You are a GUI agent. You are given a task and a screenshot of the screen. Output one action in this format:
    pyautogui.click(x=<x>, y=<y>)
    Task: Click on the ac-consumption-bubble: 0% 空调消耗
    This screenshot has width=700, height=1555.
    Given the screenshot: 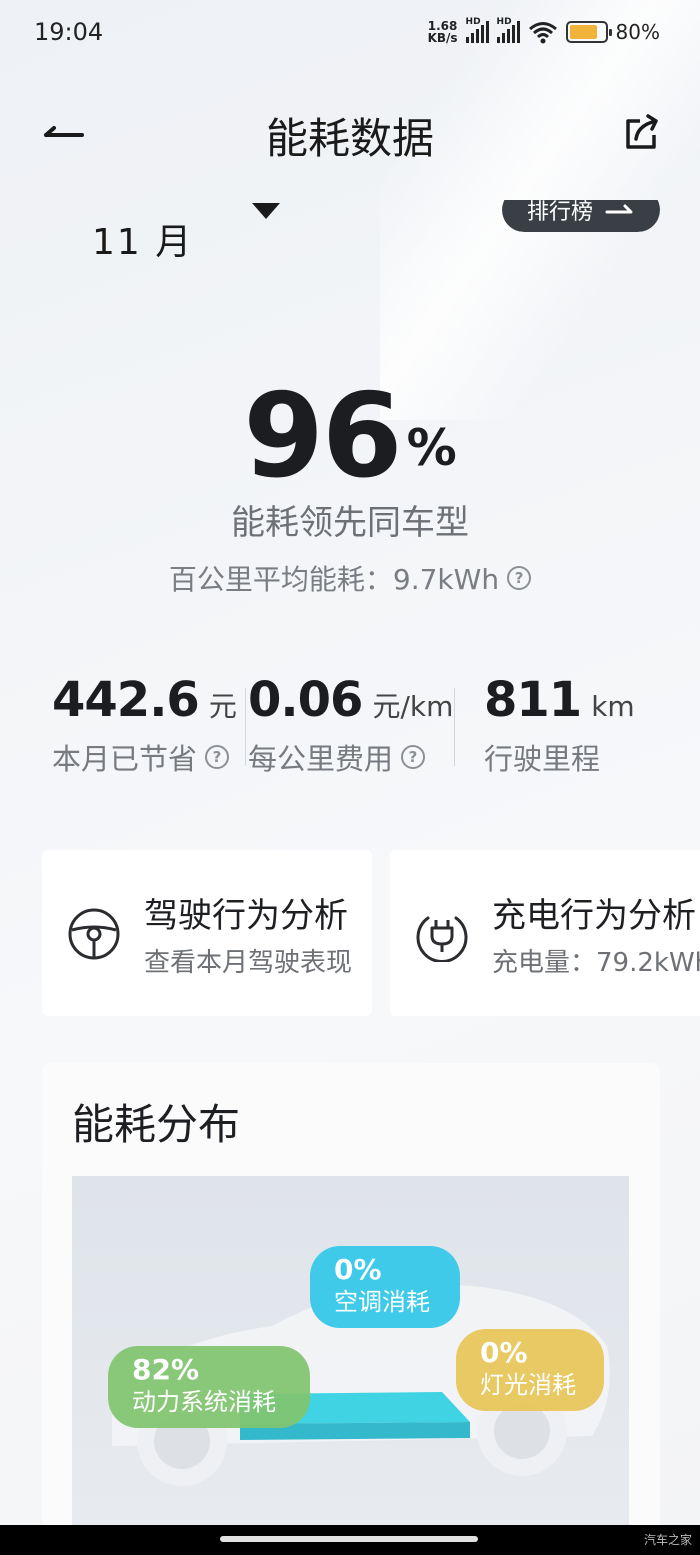 What is the action you would take?
    pyautogui.click(x=385, y=1287)
    